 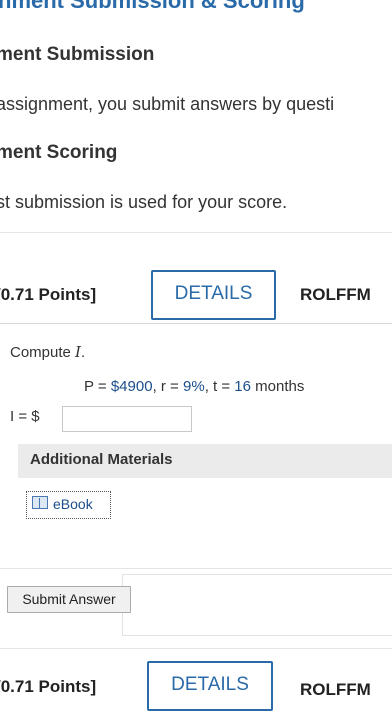 I want to click on book-icon, so click(x=40, y=502).